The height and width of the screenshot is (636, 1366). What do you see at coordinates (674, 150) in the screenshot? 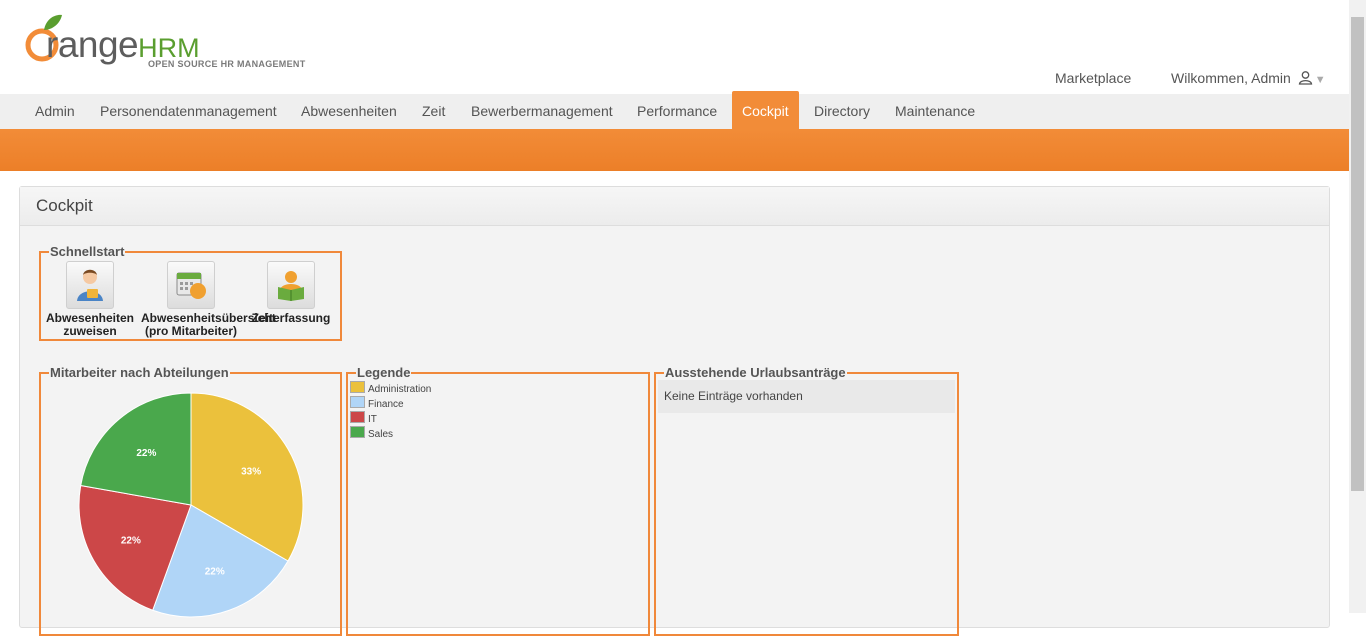
I see `orange-band` at bounding box center [674, 150].